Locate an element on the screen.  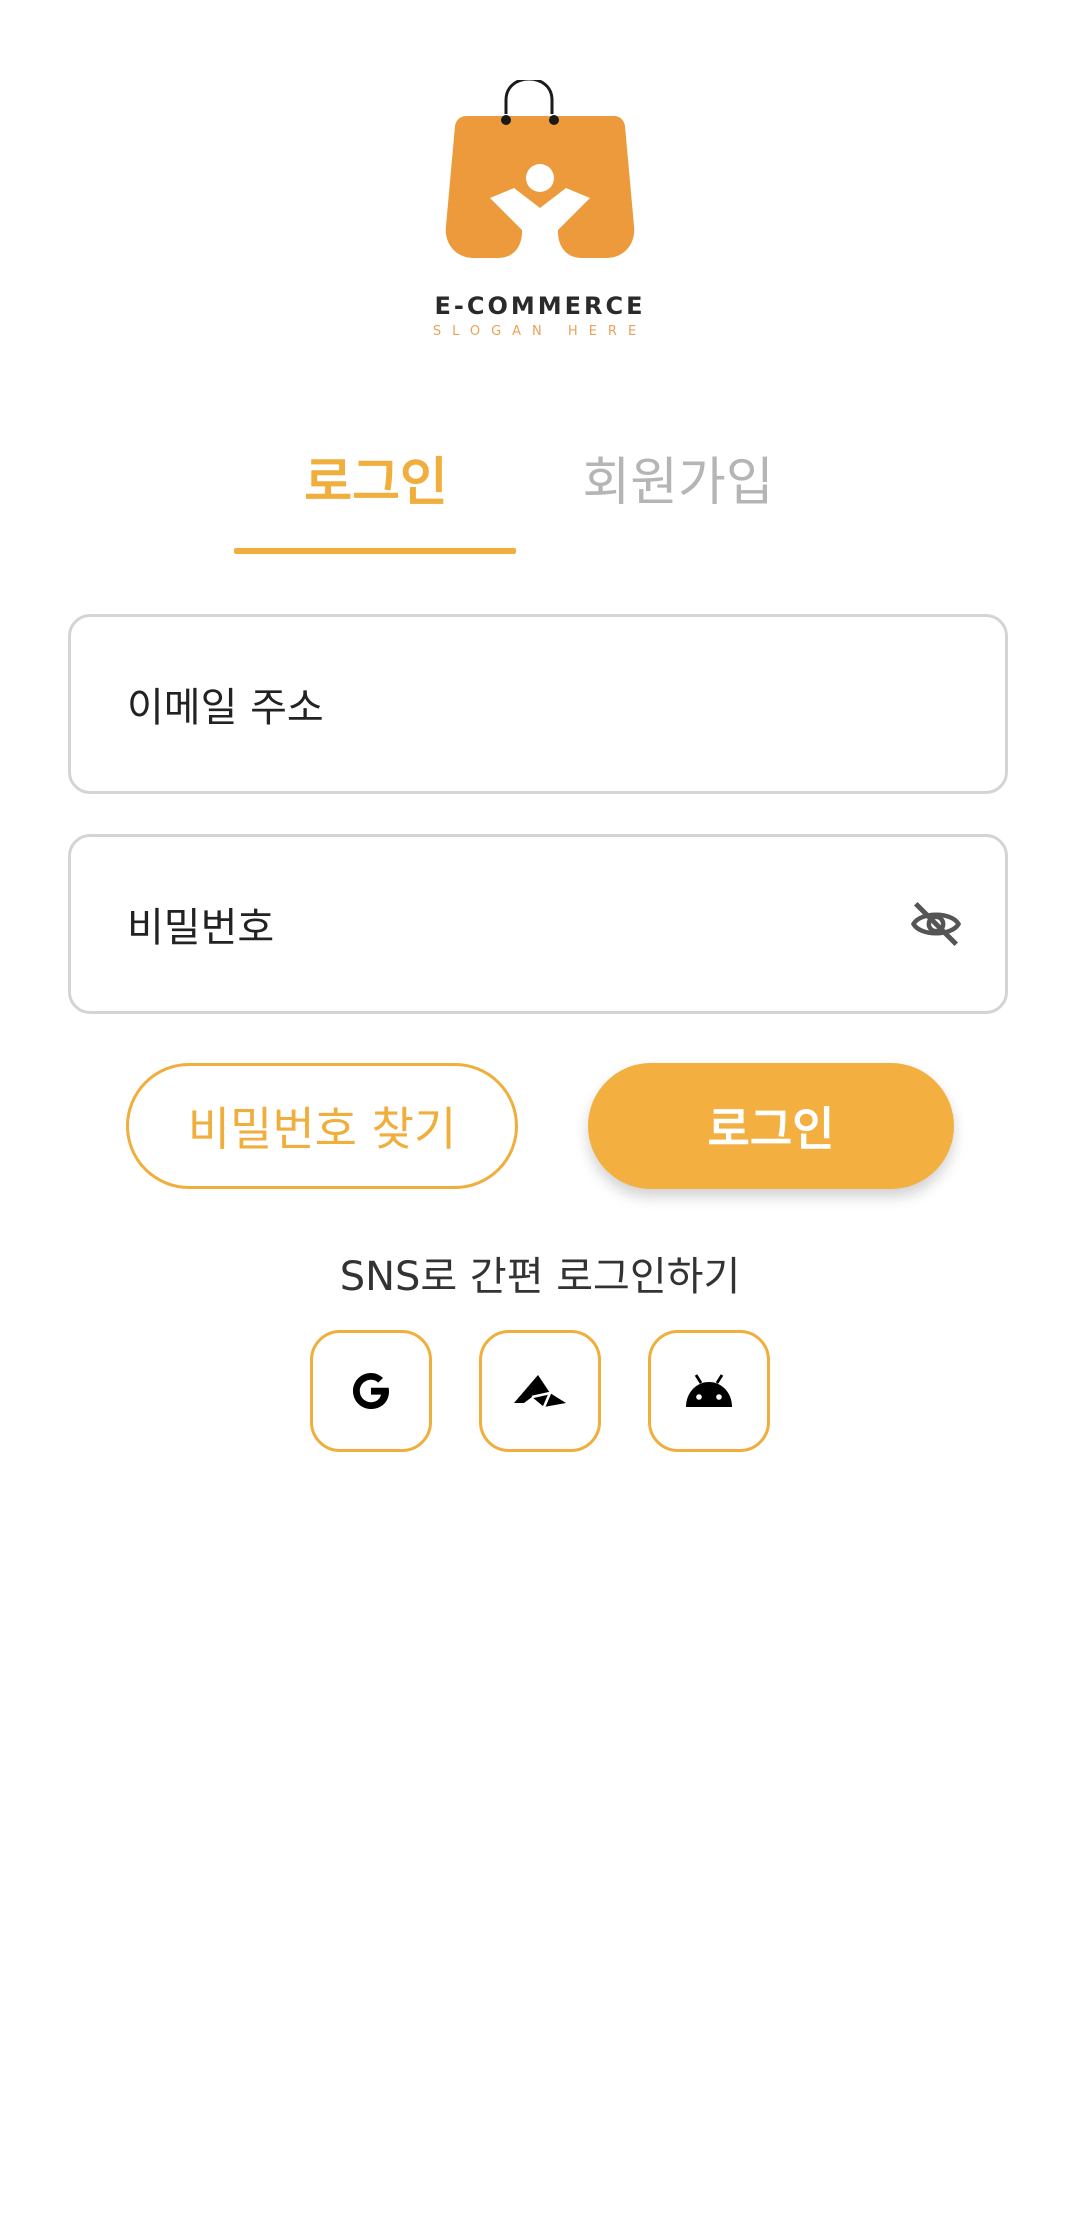
tab-login: 로그인 is located at coordinates (376, 483).